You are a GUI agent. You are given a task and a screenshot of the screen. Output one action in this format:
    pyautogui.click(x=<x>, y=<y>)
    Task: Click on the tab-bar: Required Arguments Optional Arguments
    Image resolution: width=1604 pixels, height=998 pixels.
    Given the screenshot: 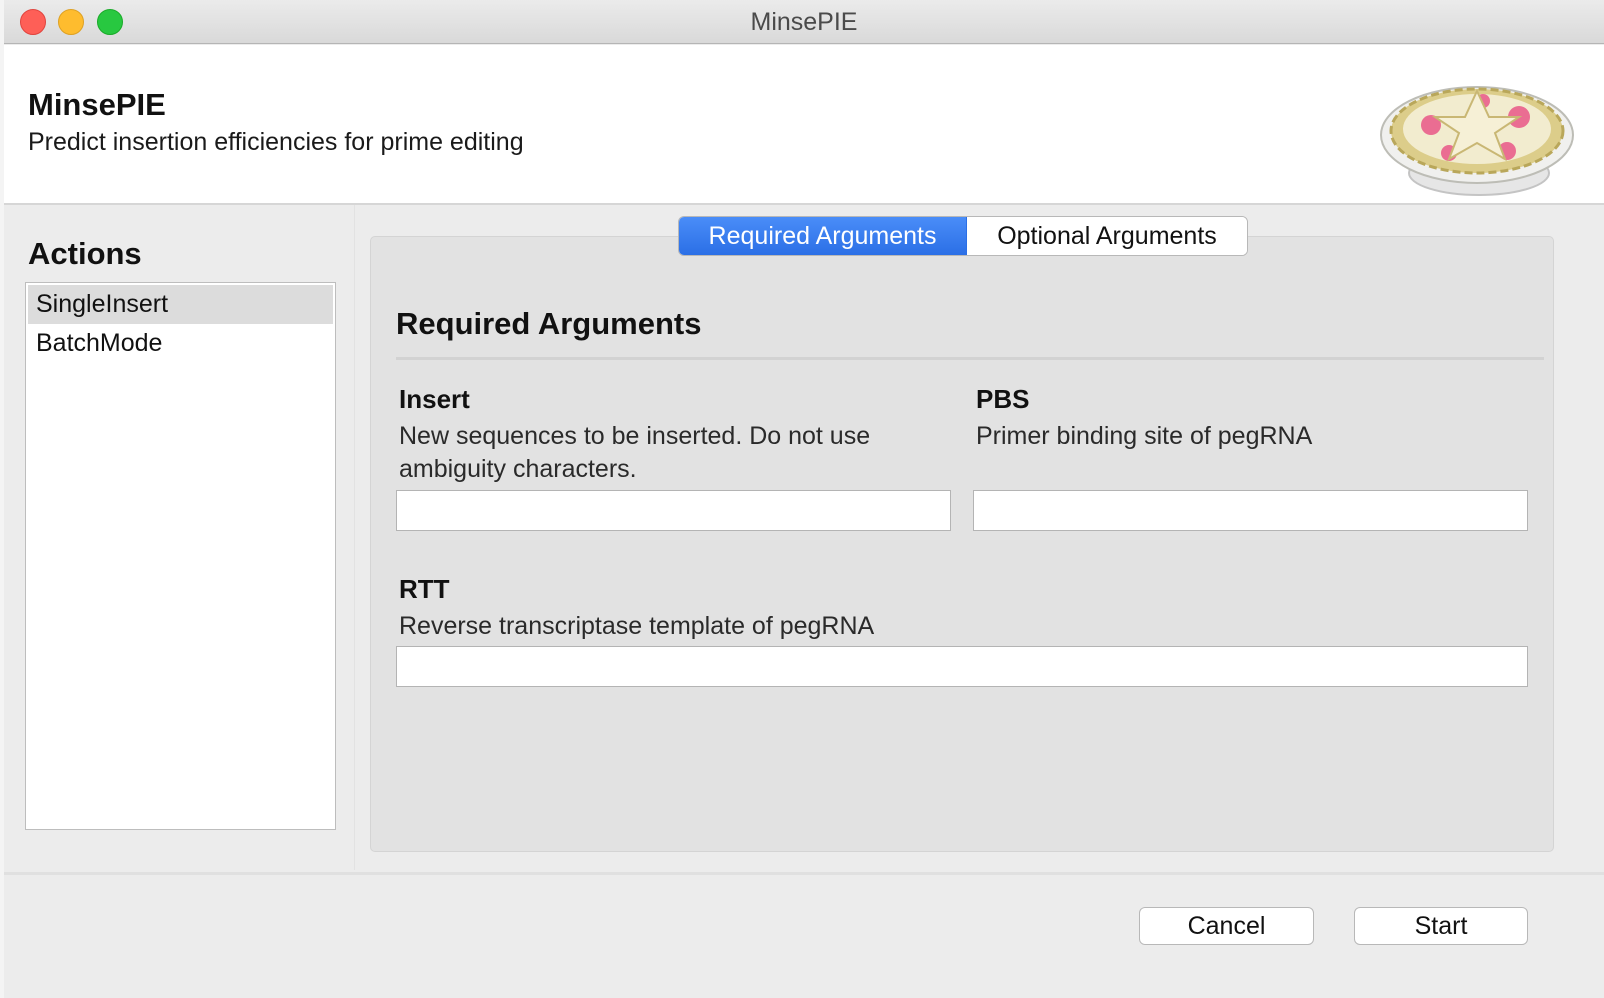 What is the action you would take?
    pyautogui.click(x=963, y=236)
    